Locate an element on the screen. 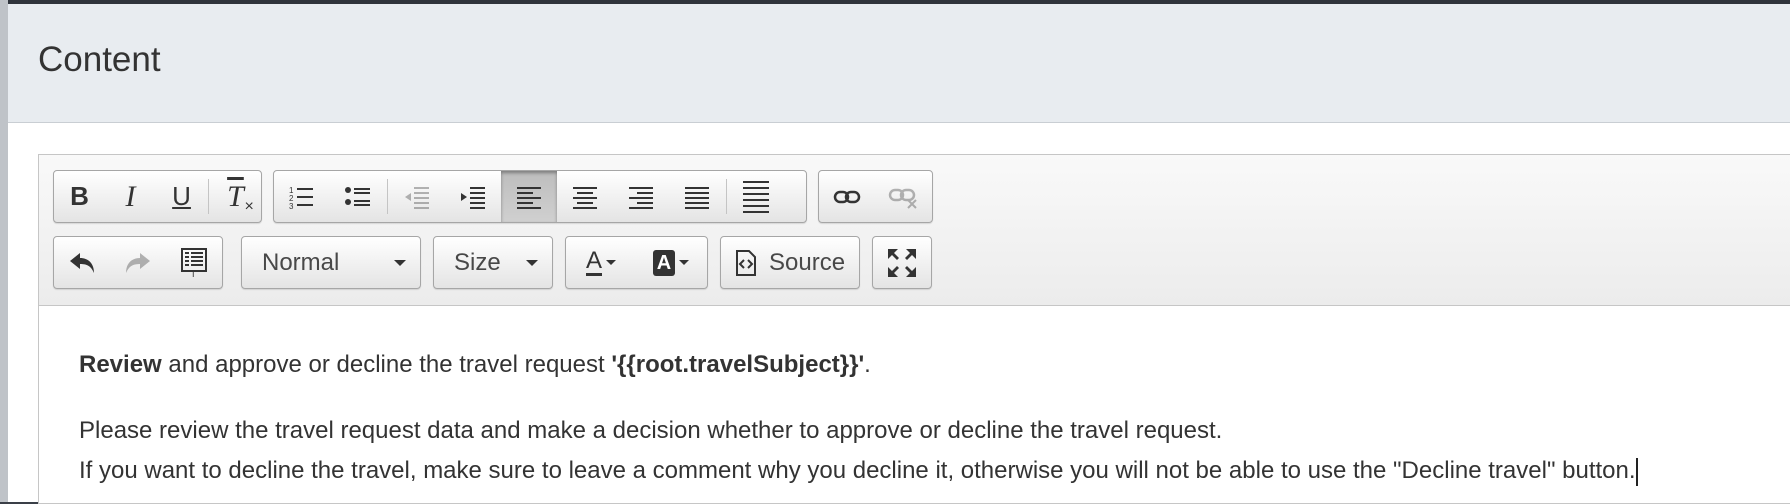 The height and width of the screenshot is (504, 1790). link-button is located at coordinates (847, 196).